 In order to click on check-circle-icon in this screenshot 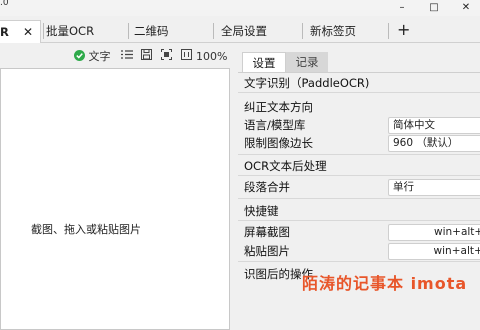, I will do `click(79, 55)`.